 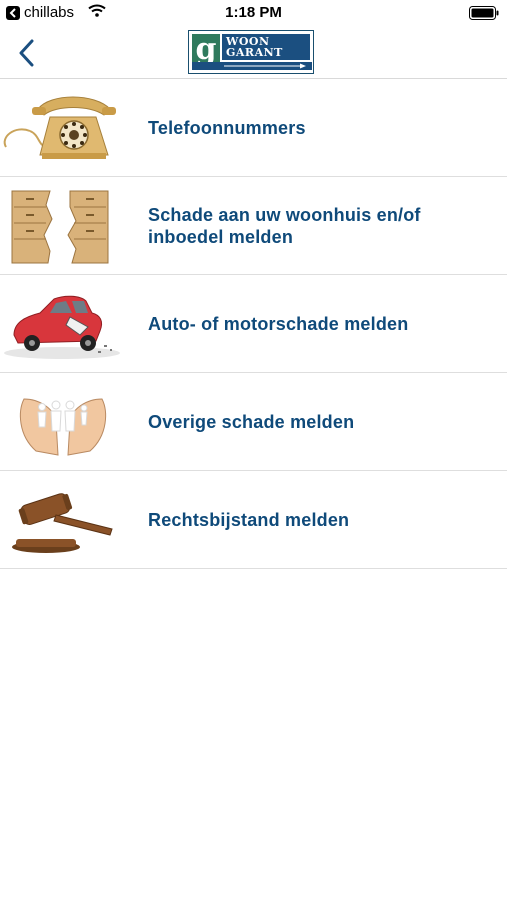 I want to click on logo-line-2: GARANT, so click(x=254, y=52).